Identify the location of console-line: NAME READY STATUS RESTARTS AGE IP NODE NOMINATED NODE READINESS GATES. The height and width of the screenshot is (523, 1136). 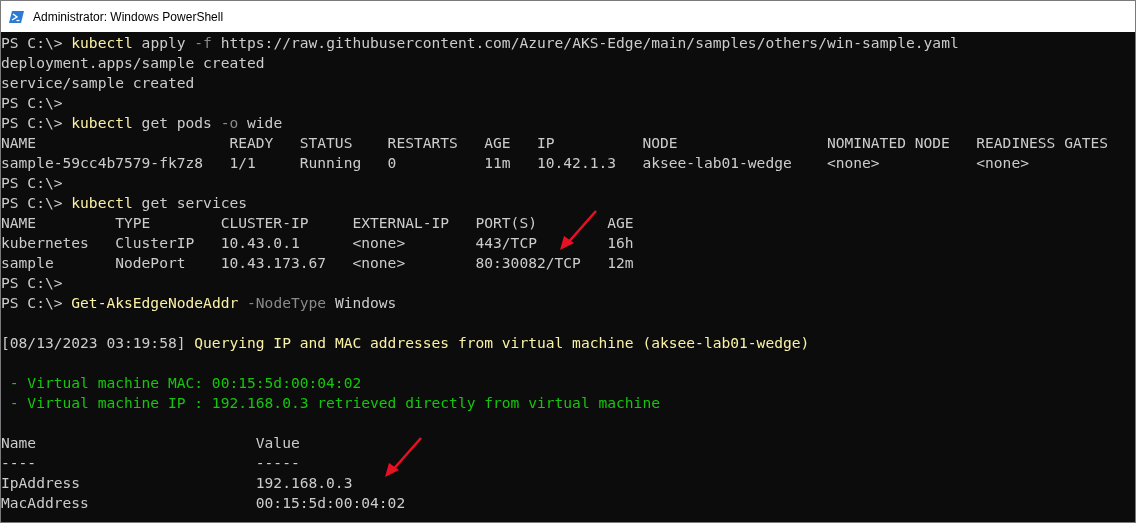
(555, 143).